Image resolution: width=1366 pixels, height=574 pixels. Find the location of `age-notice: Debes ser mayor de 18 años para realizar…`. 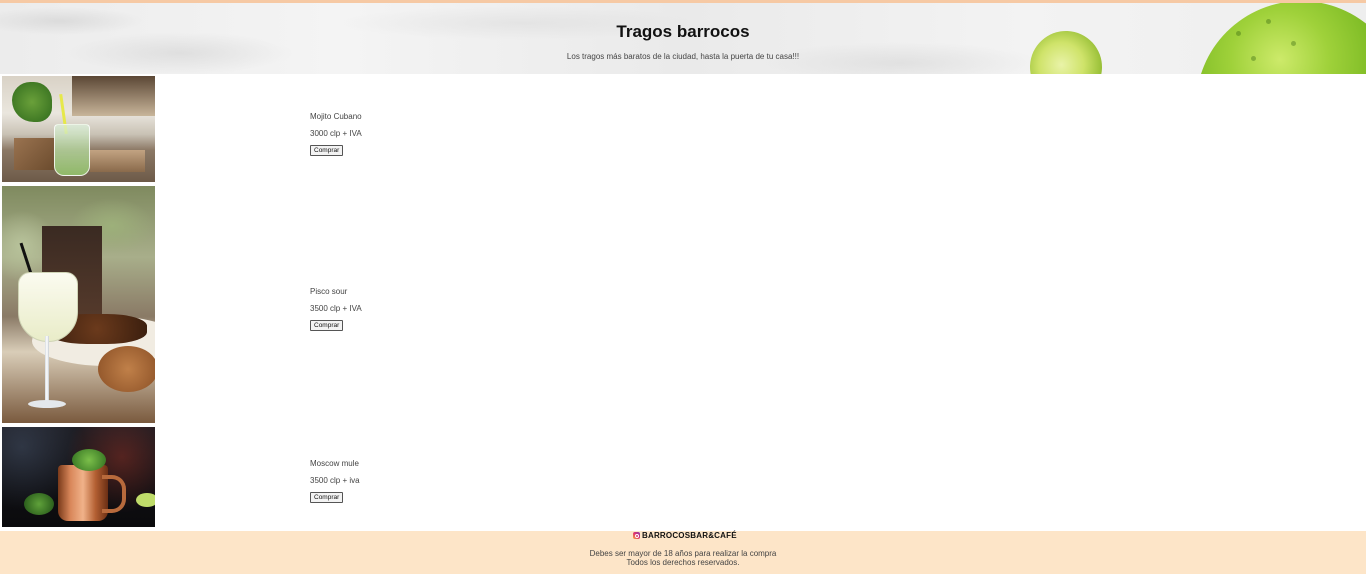

age-notice: Debes ser mayor de 18 años para realizar… is located at coordinates (683, 553).